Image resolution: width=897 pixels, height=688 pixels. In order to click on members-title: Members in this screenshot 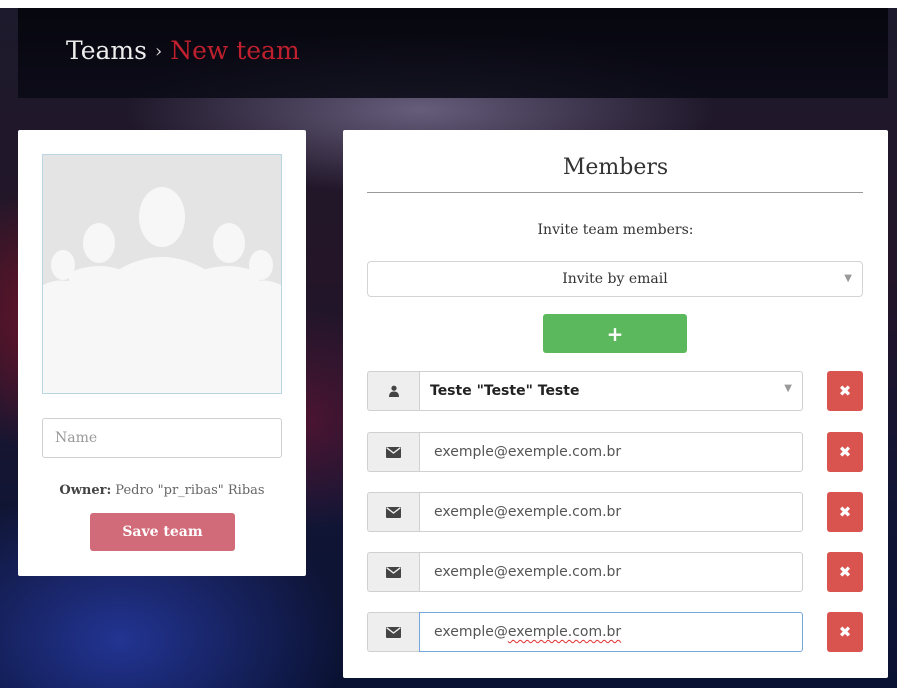, I will do `click(615, 167)`.